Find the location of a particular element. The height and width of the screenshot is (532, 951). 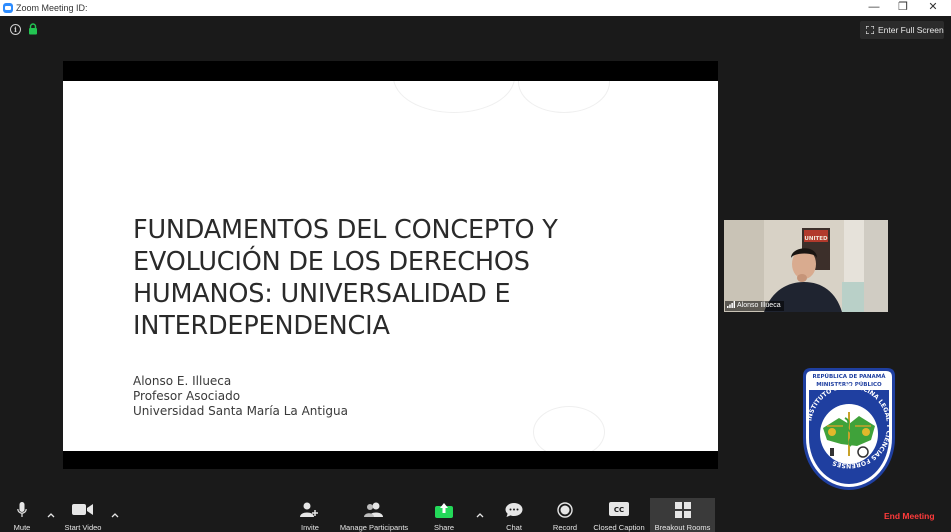

cc-icon-text: CC is located at coordinates (619, 510).